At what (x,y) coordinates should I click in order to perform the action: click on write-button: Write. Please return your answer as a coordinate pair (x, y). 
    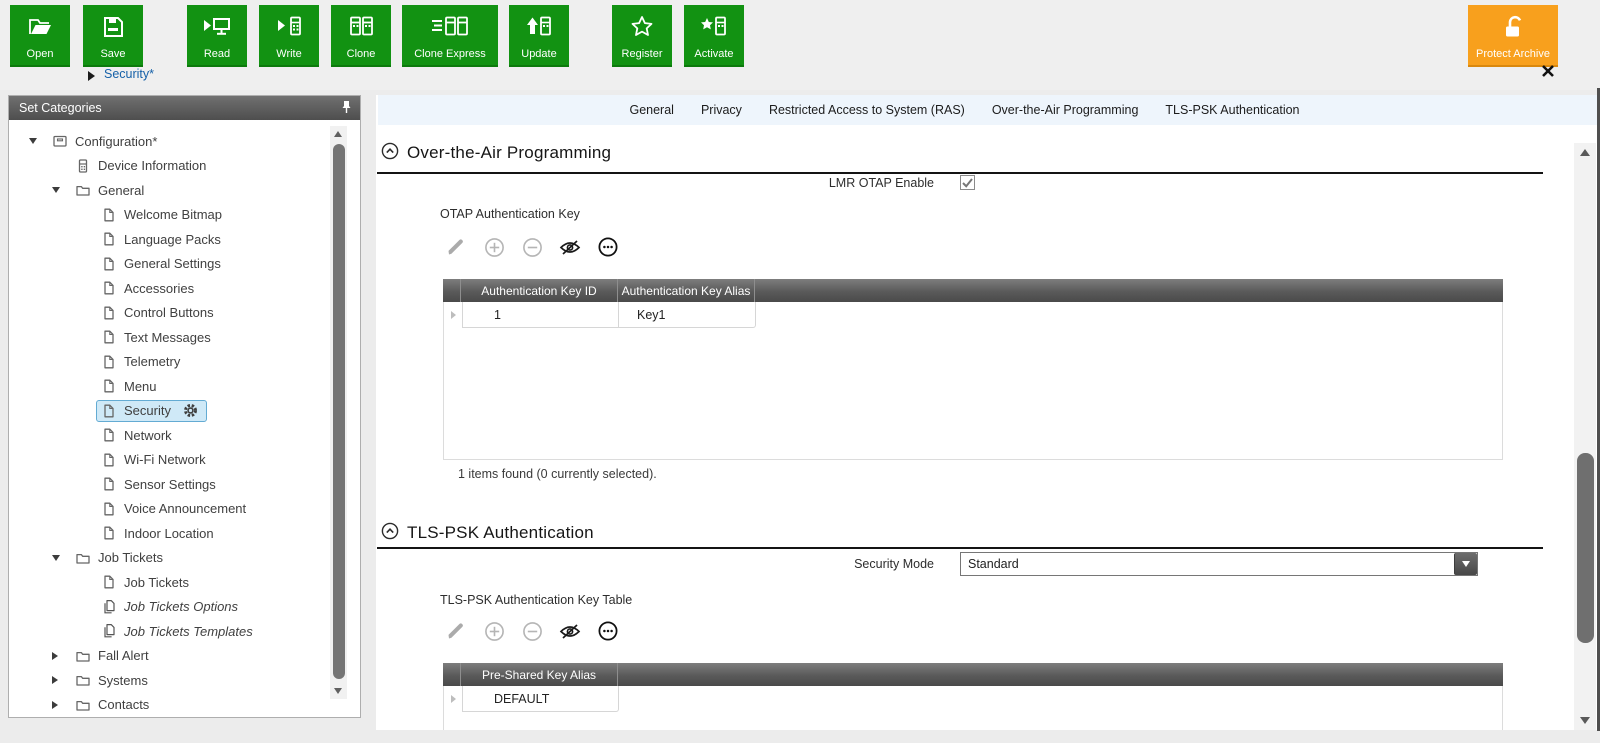
    Looking at the image, I should click on (289, 36).